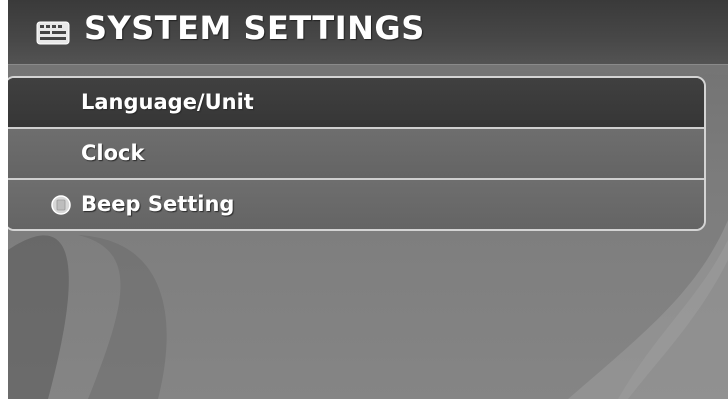 Image resolution: width=728 pixels, height=399 pixels. I want to click on indicator-light-icon, so click(61, 205).